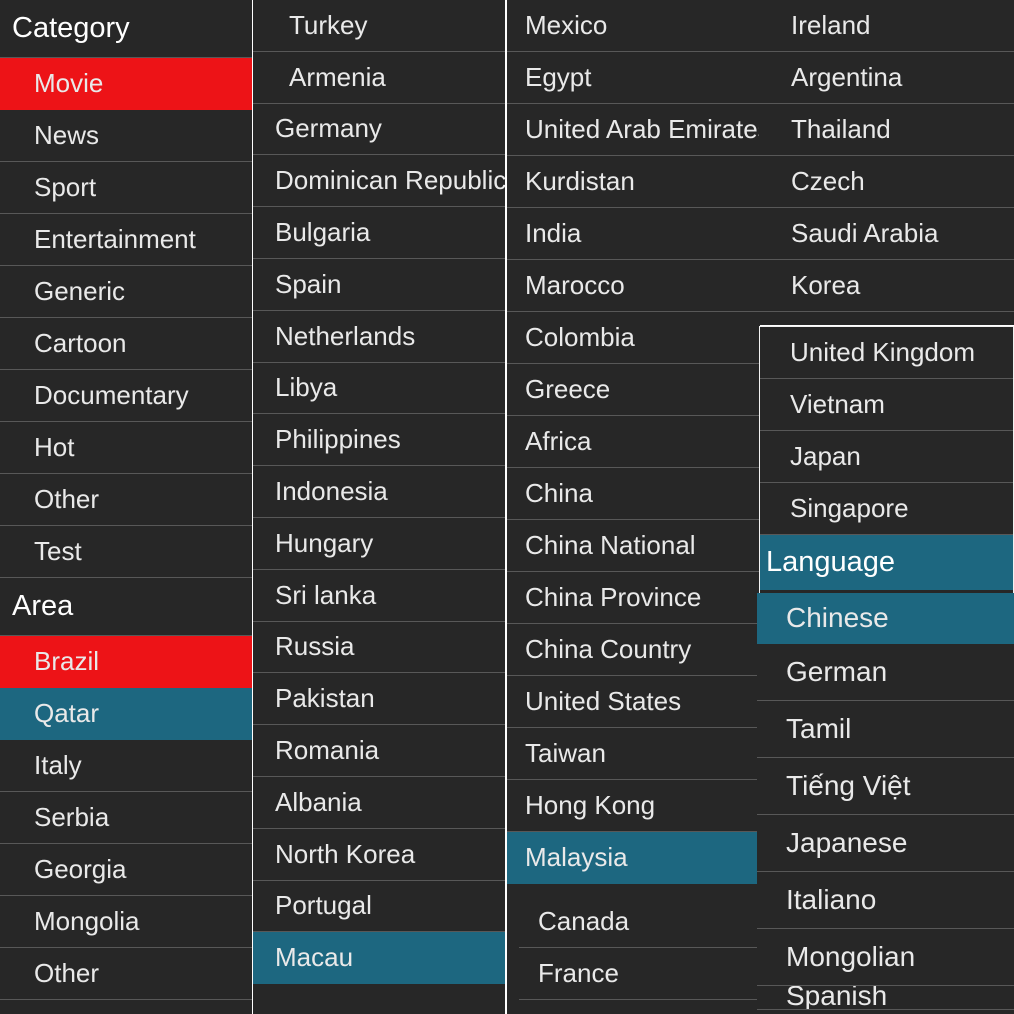  Describe the element at coordinates (379, 958) in the screenshot. I see `country-item-macau: Macau` at that location.